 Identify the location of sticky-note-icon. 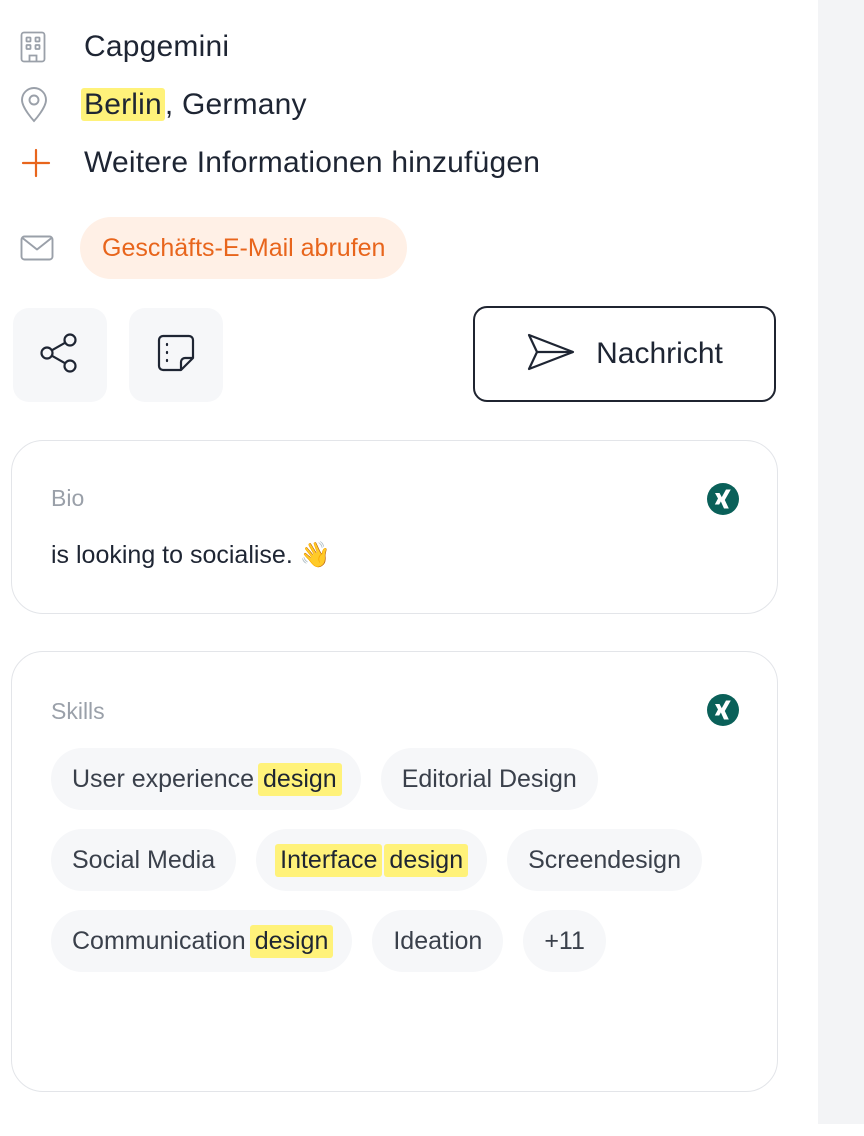
(176, 355).